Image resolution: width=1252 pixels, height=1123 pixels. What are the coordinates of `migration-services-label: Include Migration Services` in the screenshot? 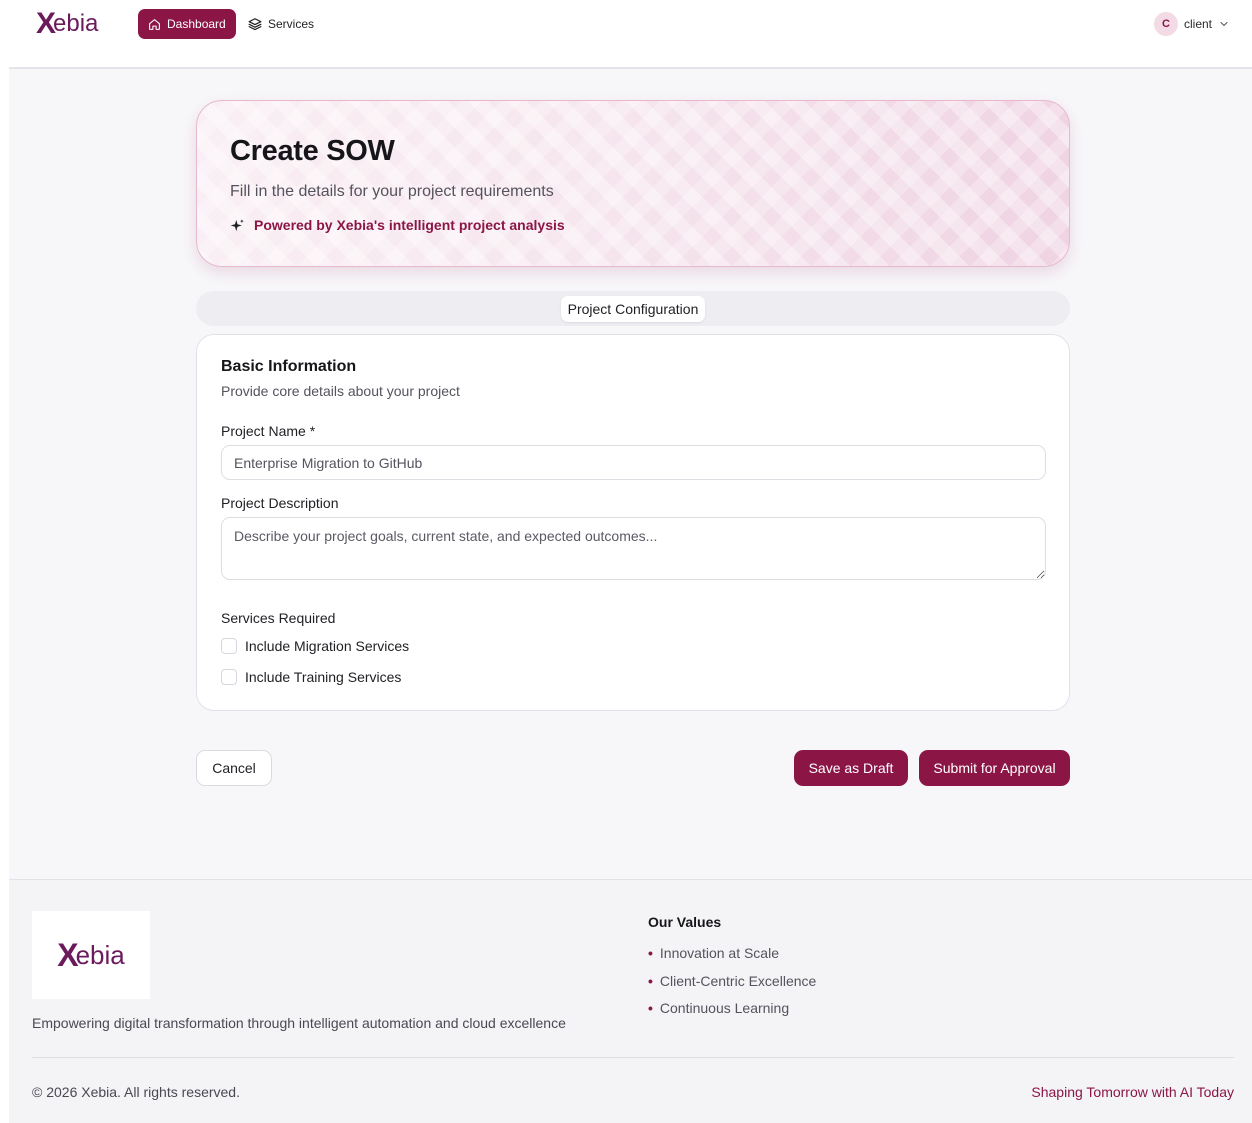 It's located at (327, 646).